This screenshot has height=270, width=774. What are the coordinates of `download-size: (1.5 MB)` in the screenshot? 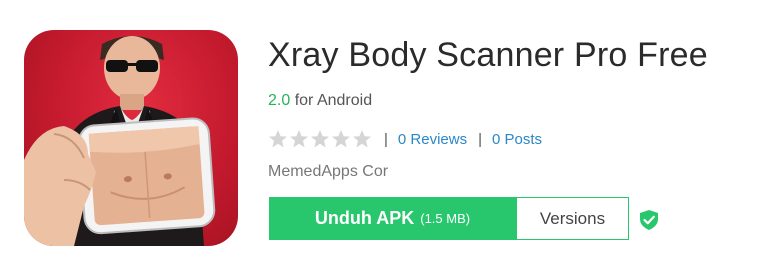 It's located at (445, 218).